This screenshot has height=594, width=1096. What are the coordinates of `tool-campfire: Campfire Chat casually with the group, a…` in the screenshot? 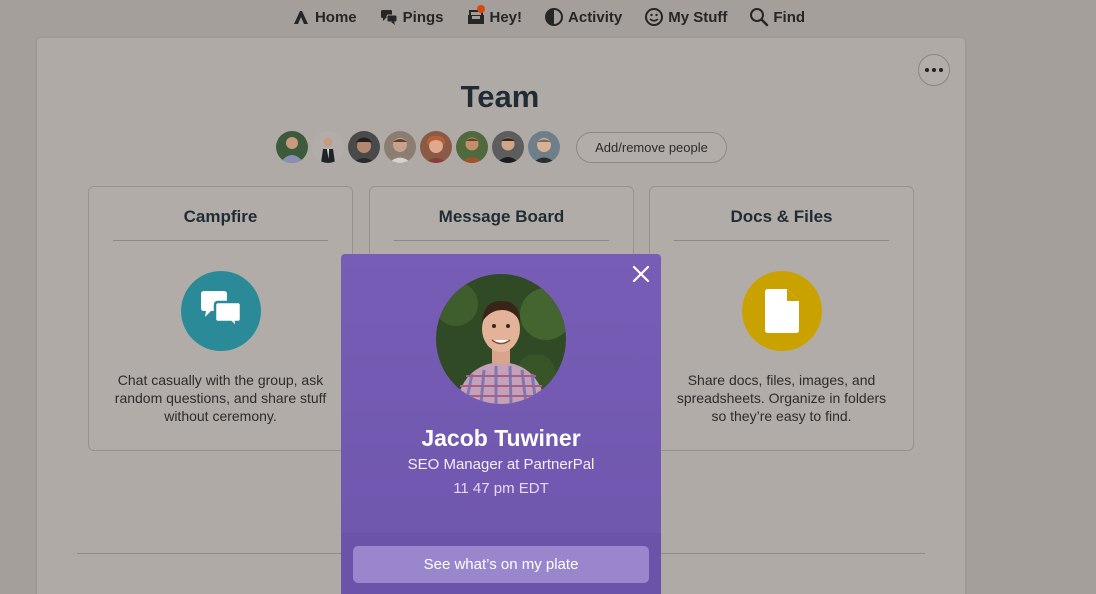 It's located at (220, 318).